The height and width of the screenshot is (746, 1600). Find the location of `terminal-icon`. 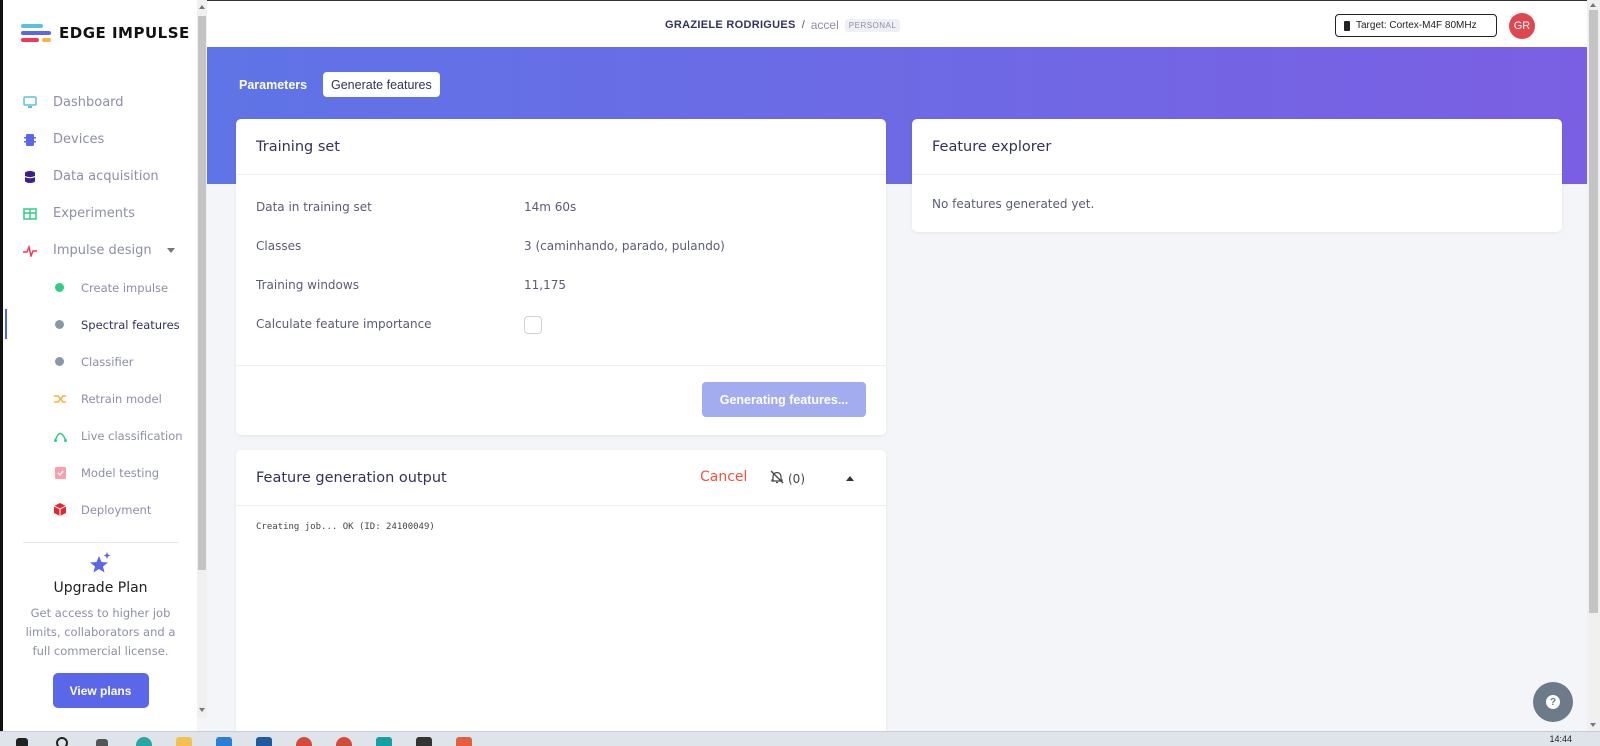

terminal-icon is located at coordinates (424, 741).